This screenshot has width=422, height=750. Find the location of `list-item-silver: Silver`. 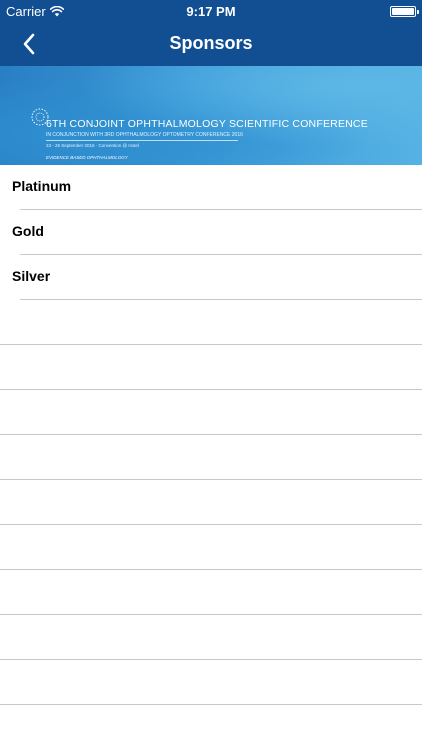

list-item-silver: Silver is located at coordinates (211, 277).